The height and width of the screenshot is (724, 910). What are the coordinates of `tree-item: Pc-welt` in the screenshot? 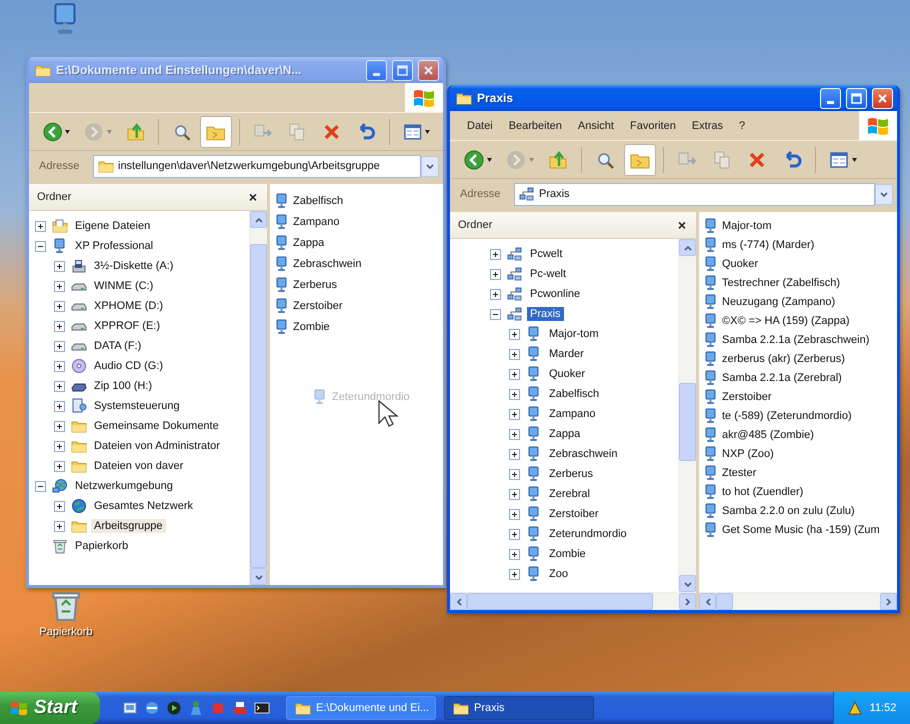 It's located at (548, 274).